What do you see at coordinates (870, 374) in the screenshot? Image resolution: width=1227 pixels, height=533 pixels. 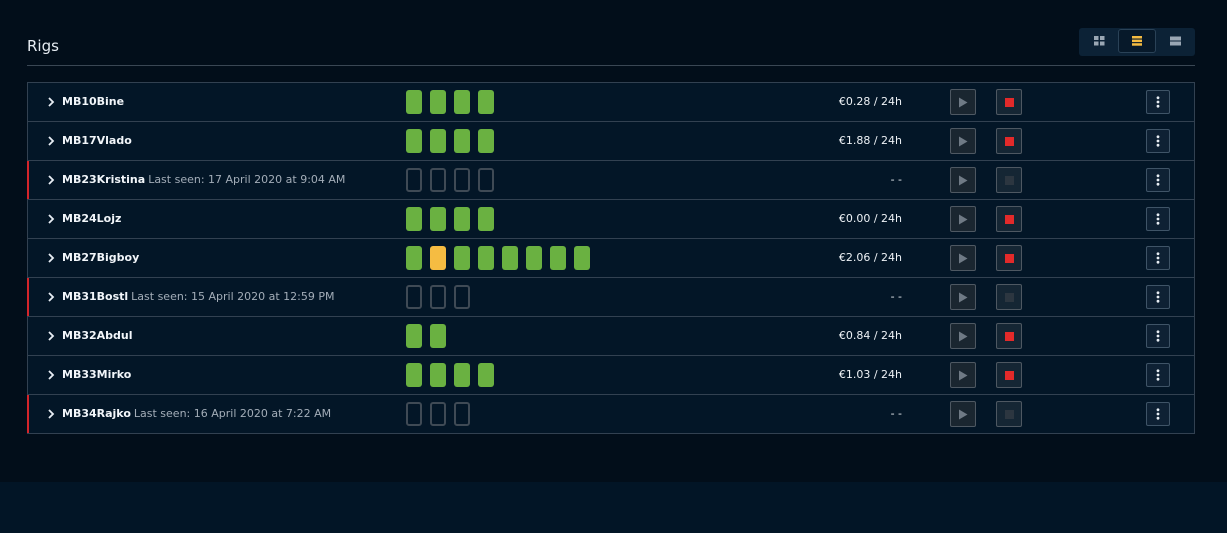 I see `profitability: €1.03 / 24h` at bounding box center [870, 374].